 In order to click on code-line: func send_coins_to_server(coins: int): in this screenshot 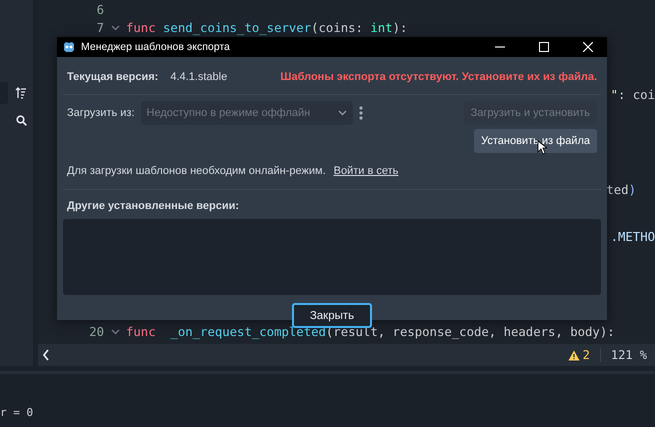, I will do `click(267, 28)`.